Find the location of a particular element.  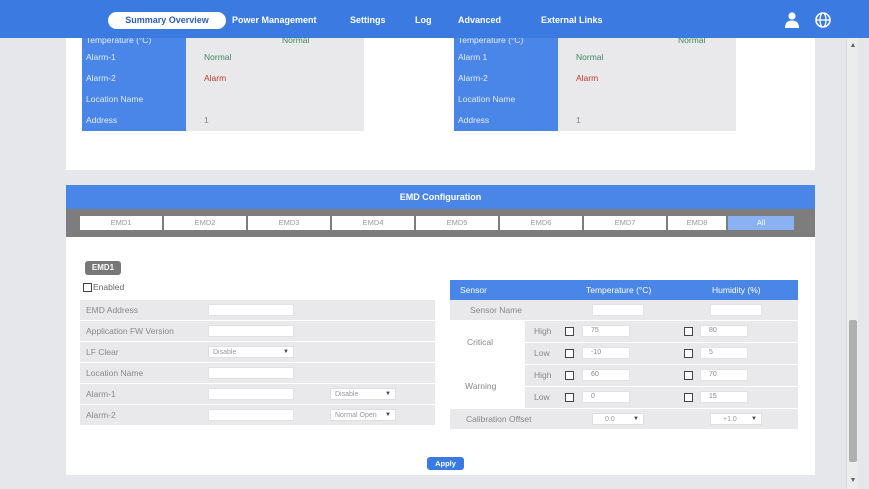

alarm2-select: Normal Open ▼ is located at coordinates (363, 415).